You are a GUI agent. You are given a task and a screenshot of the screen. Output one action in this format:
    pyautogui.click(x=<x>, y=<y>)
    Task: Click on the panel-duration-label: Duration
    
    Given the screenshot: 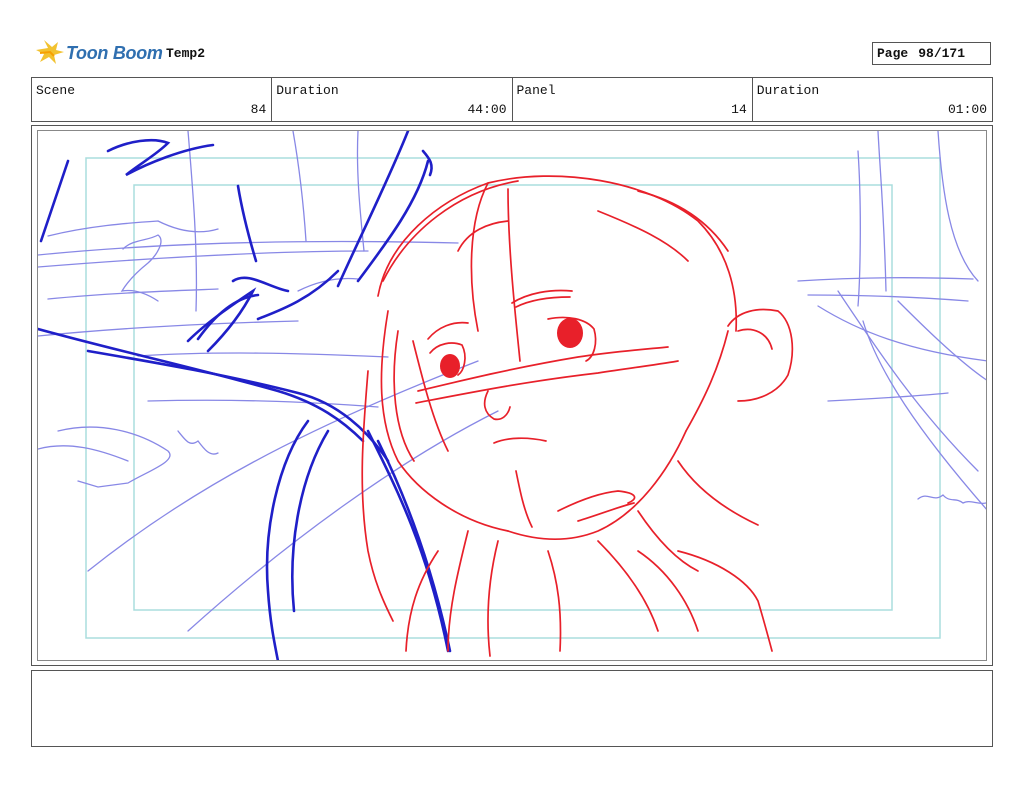 What is the action you would take?
    pyautogui.click(x=788, y=90)
    